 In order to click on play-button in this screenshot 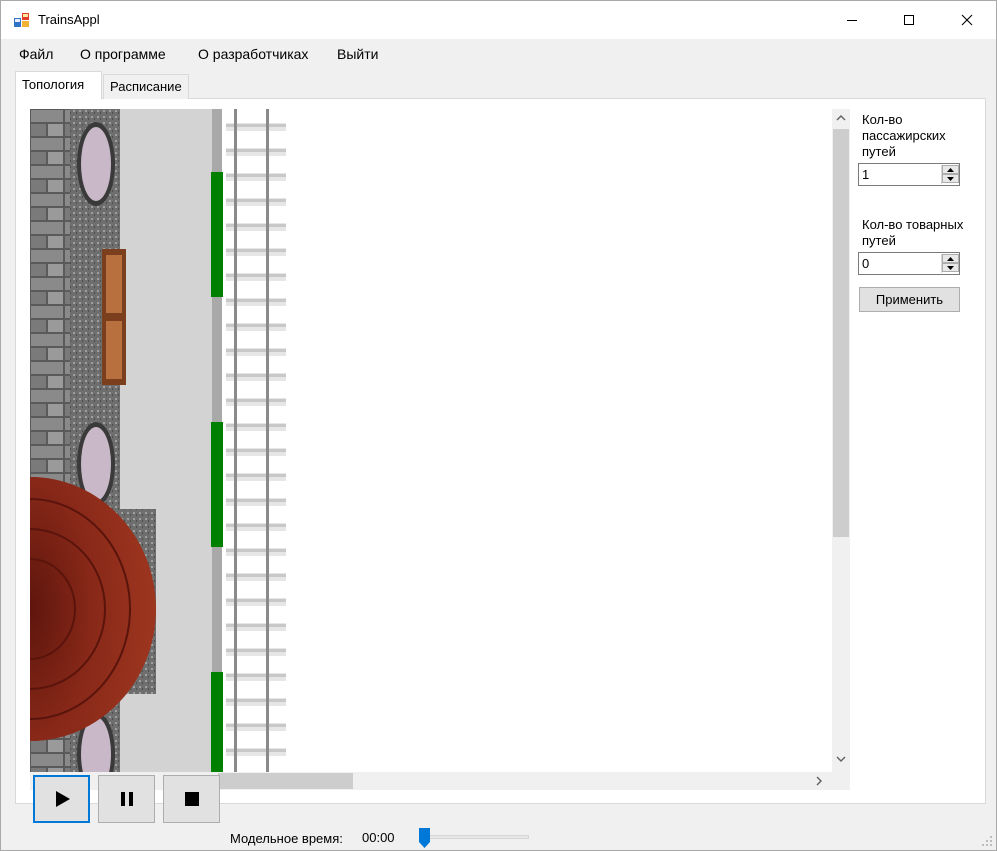, I will do `click(61, 799)`.